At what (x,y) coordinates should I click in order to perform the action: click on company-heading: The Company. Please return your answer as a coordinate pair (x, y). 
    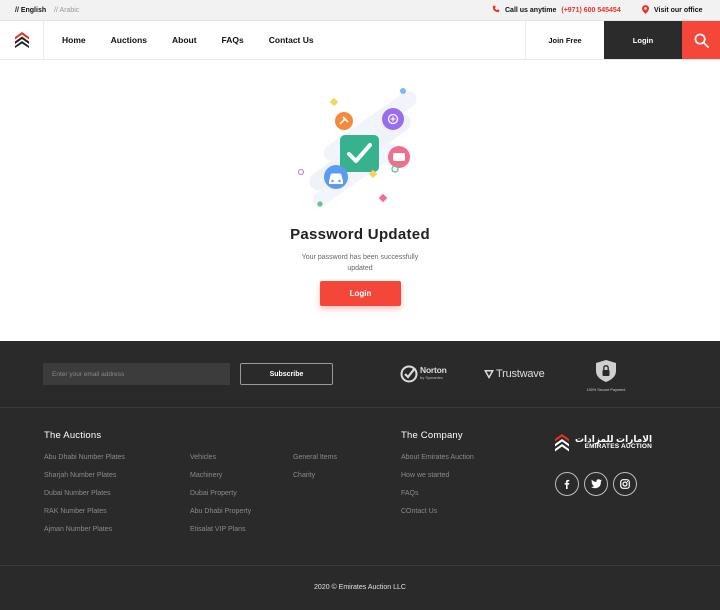
    Looking at the image, I should click on (432, 435).